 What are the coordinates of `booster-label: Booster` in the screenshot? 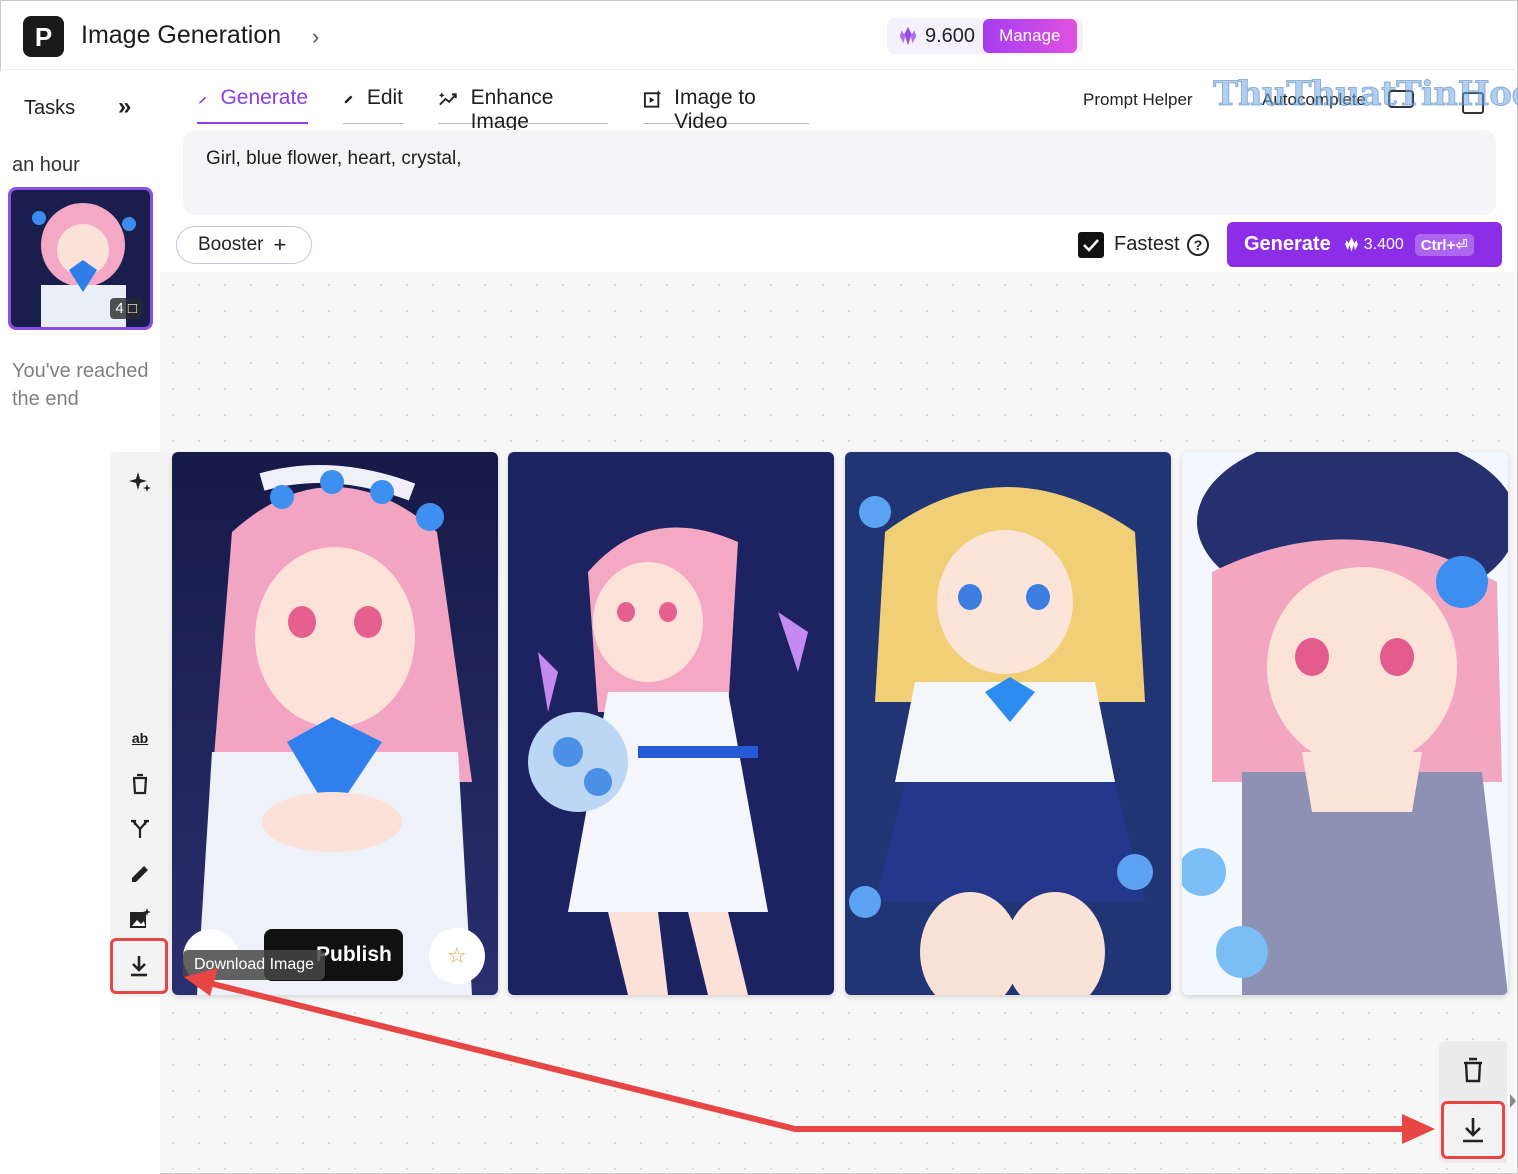 It's located at (231, 244).